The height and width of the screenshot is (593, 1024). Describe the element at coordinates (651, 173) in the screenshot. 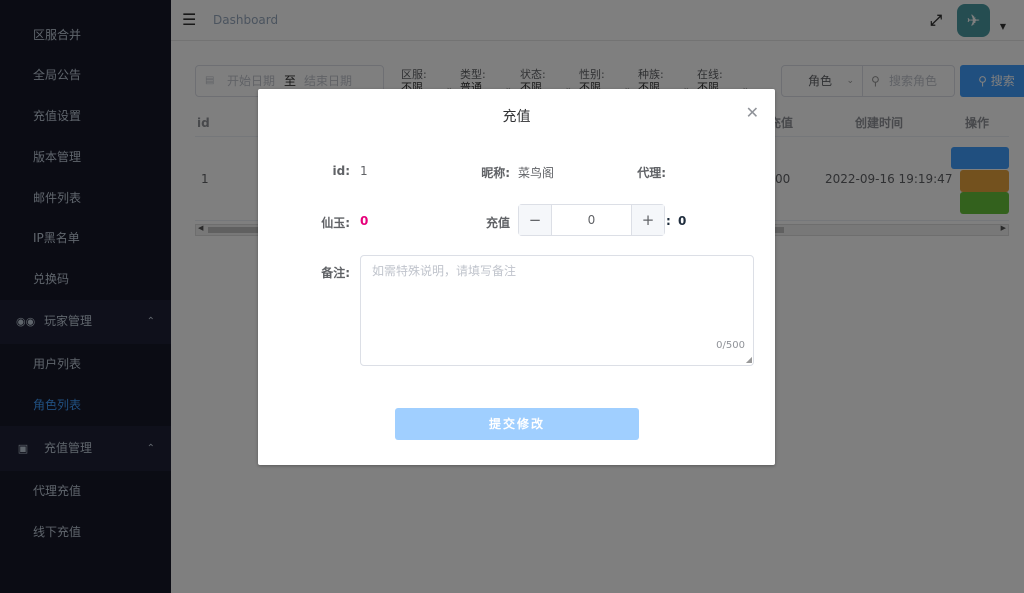

I see `agent-label: 代理:` at that location.